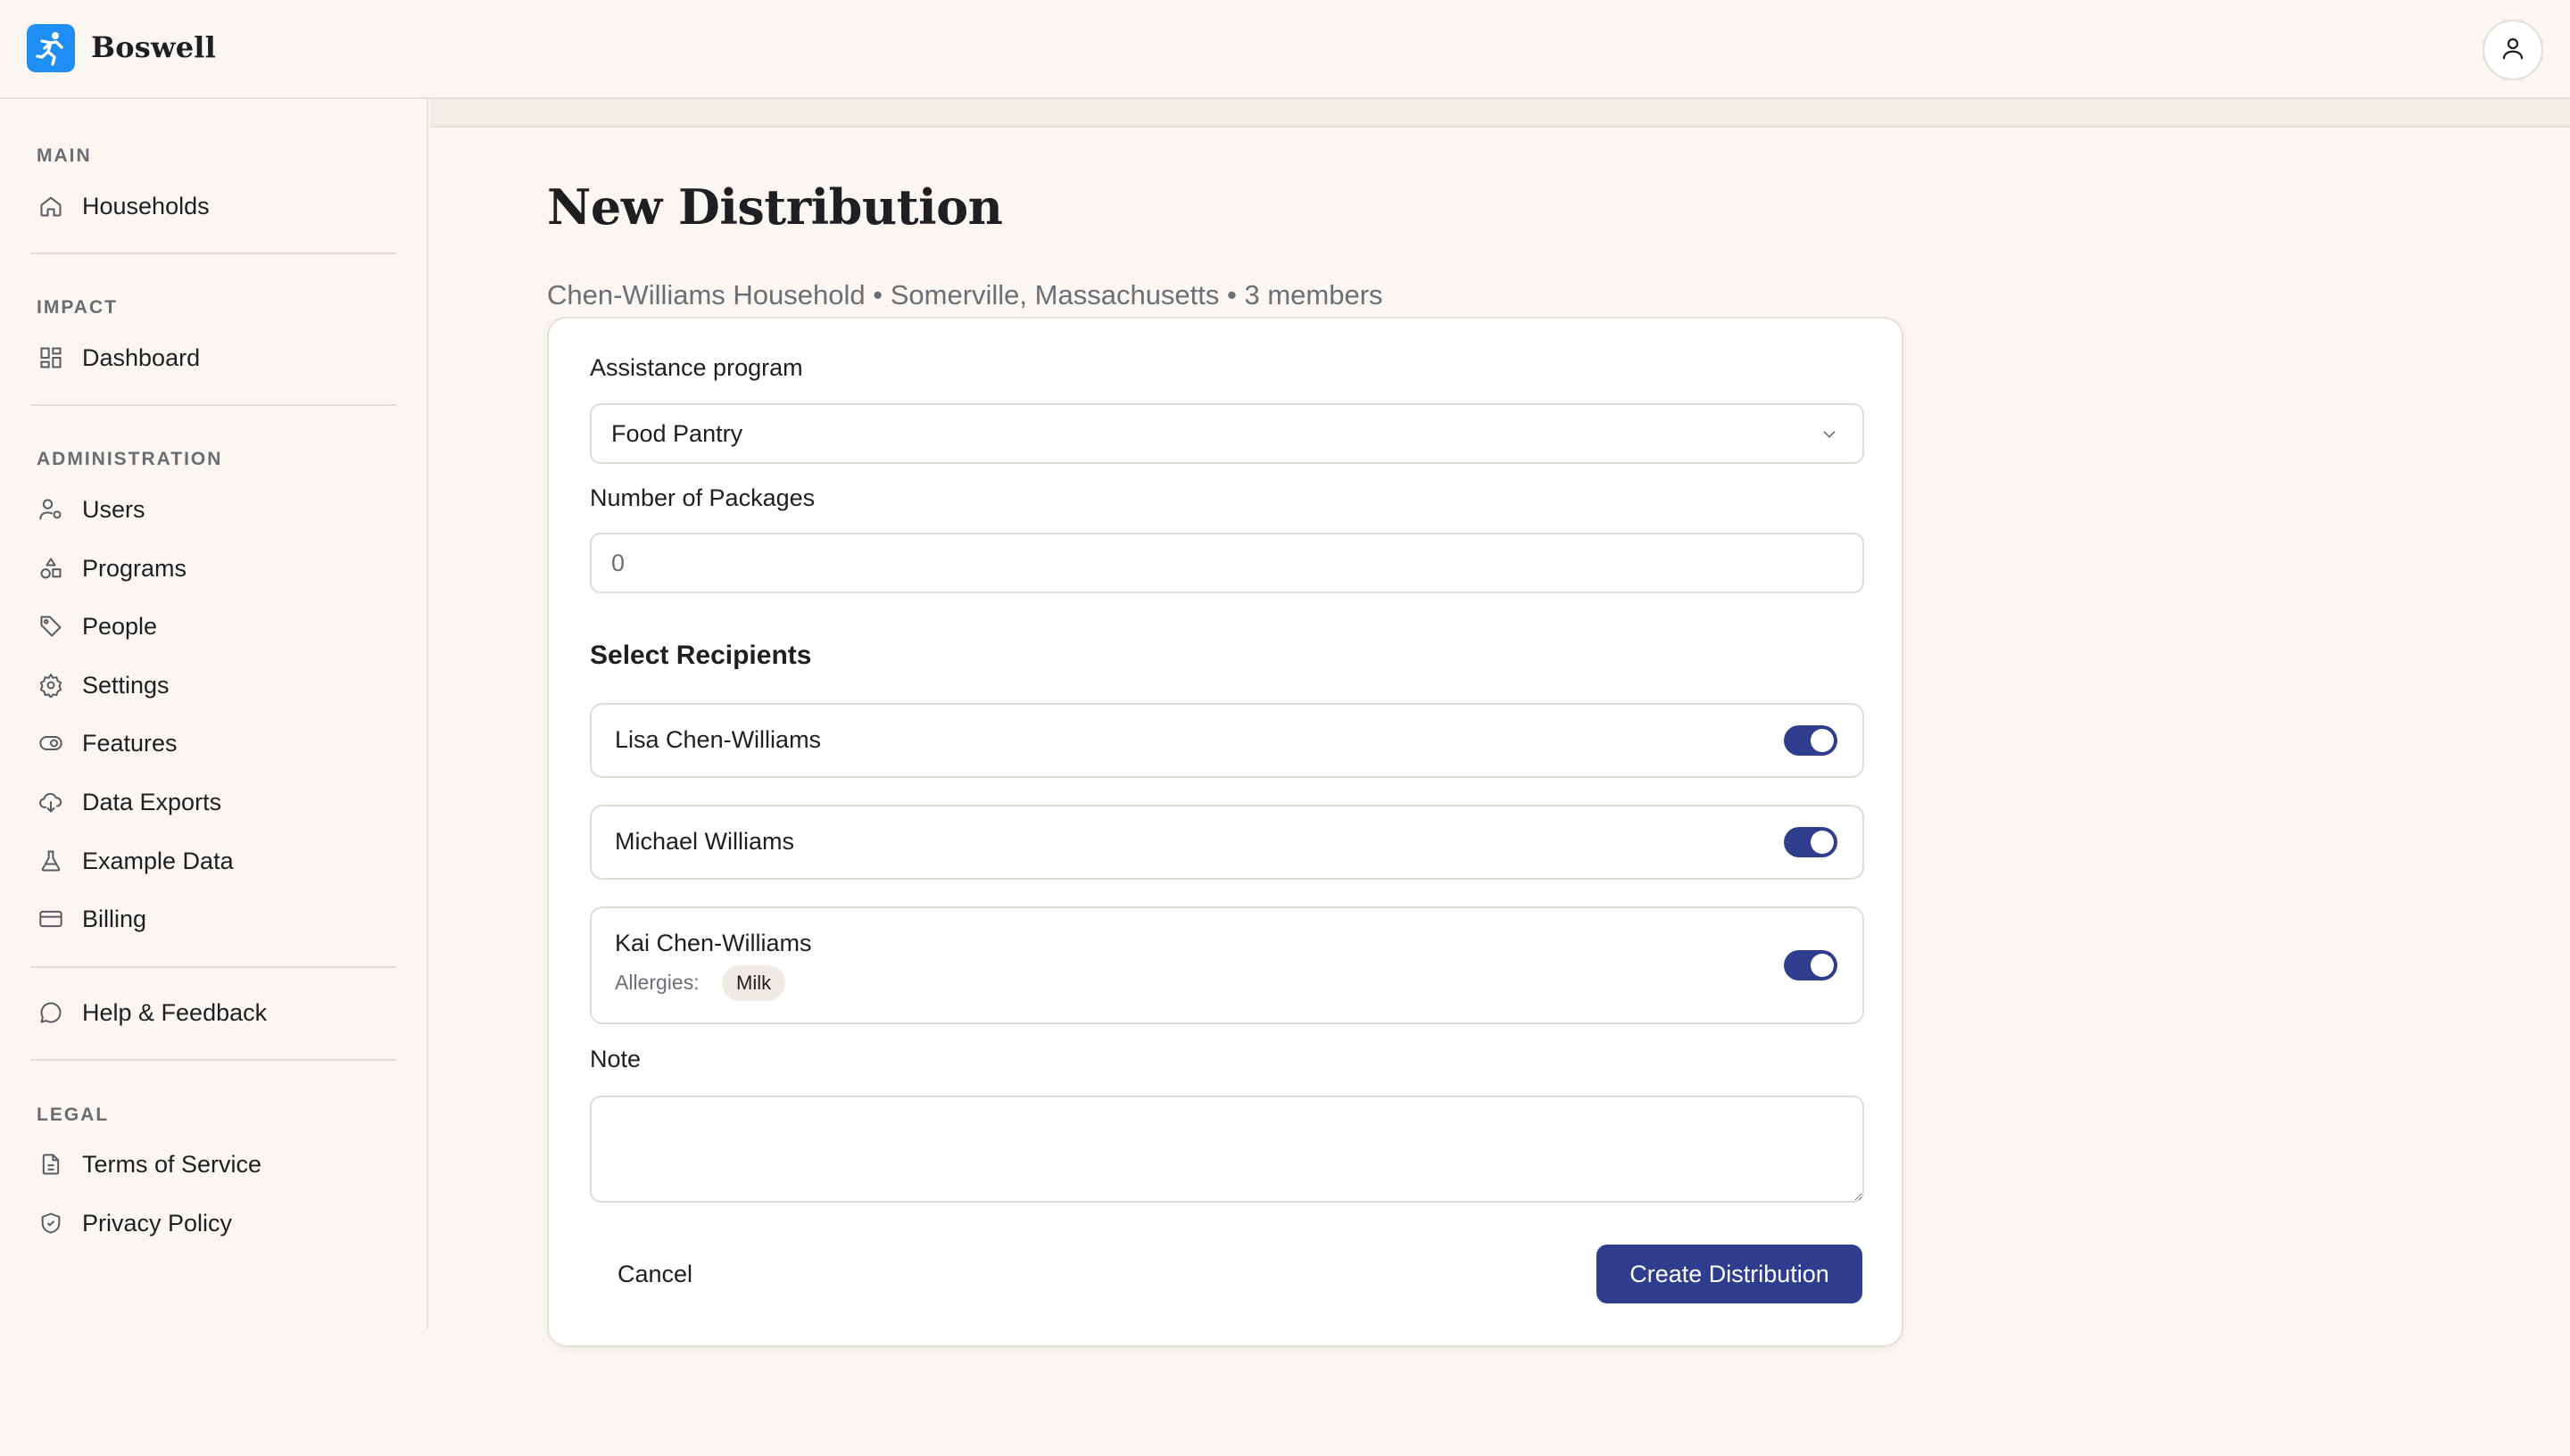 This screenshot has width=2570, height=1456. Describe the element at coordinates (714, 943) in the screenshot. I see `recipient-name: Kai Chen-Williams` at that location.